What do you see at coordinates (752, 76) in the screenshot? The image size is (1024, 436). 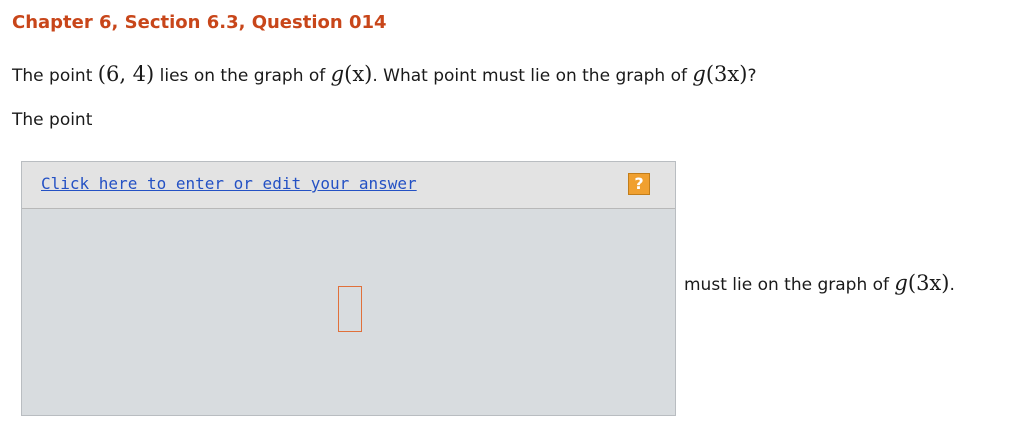 I see `question-end: ?` at bounding box center [752, 76].